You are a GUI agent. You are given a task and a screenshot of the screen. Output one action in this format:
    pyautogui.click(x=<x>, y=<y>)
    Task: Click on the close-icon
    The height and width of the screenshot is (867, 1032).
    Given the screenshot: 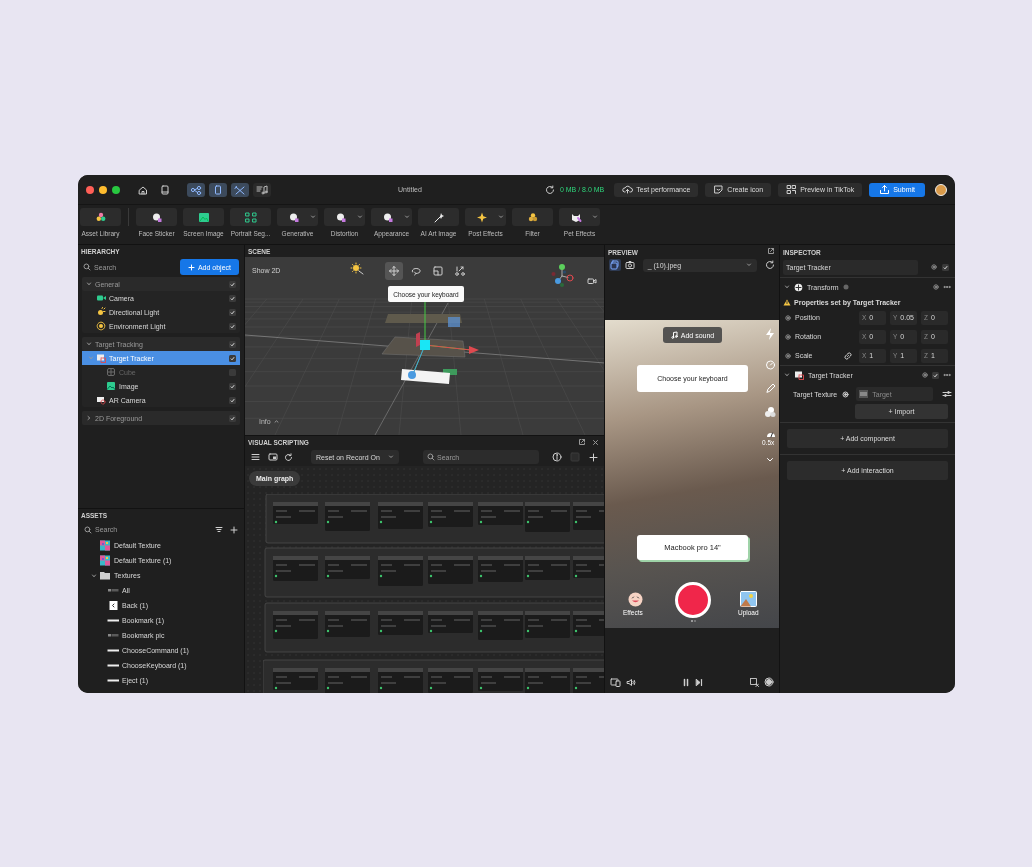 What is the action you would take?
    pyautogui.click(x=595, y=442)
    